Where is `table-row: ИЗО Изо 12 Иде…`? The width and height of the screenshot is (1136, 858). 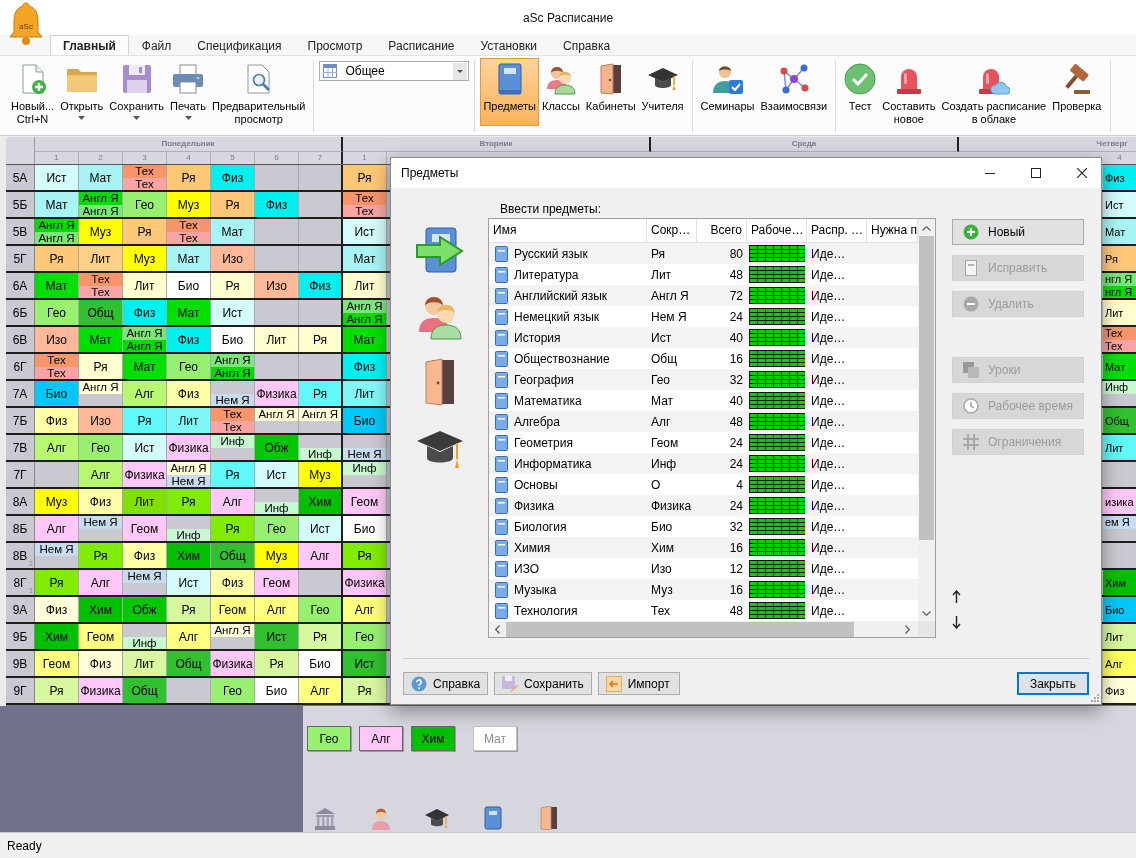 table-row: ИЗО Изо 12 Иде… is located at coordinates (703, 568).